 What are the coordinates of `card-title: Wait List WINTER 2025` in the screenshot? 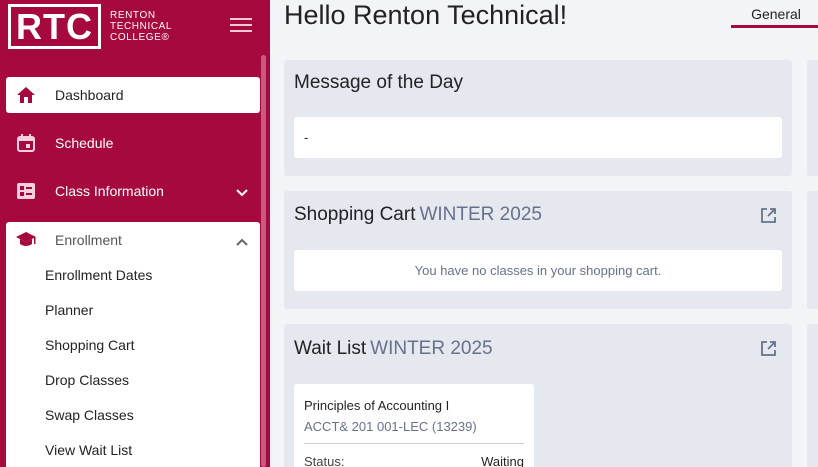 It's located at (393, 349).